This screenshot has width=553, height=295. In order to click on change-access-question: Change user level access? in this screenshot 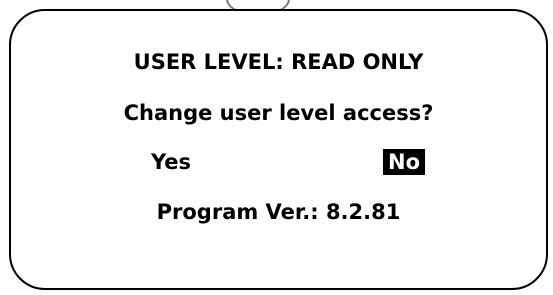, I will do `click(278, 113)`.